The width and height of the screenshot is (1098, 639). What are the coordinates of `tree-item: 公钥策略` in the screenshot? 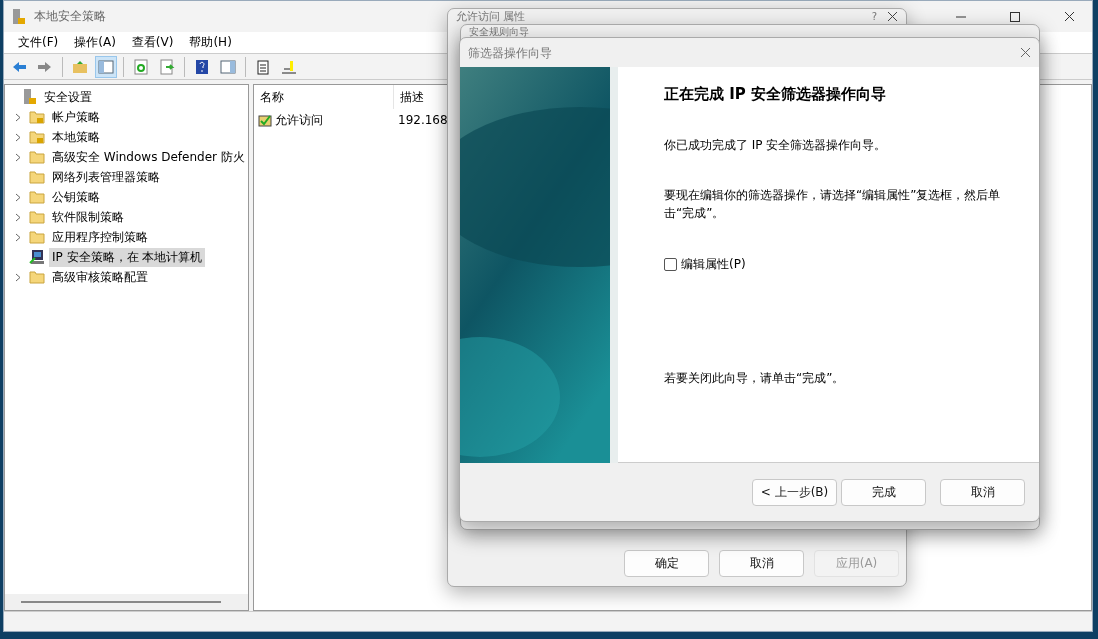 It's located at (76, 197).